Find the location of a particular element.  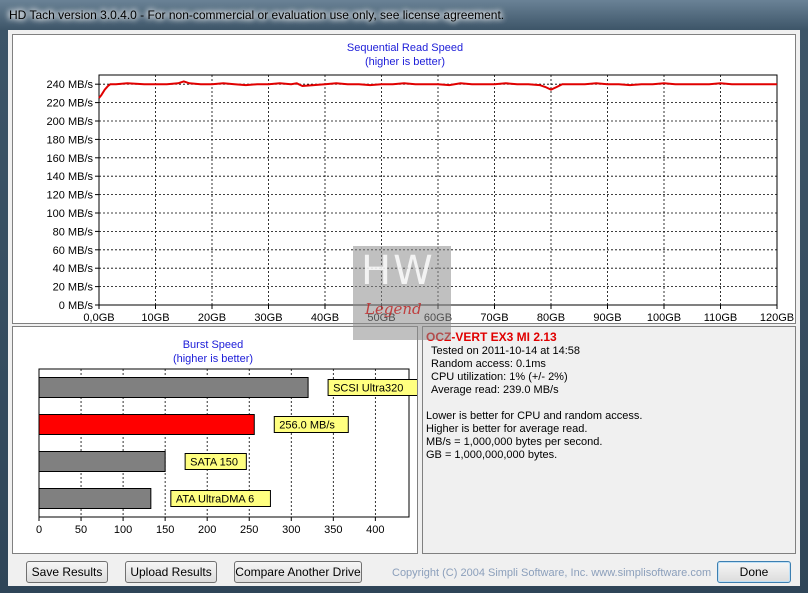

note-gb: GB = 1,000,000,000 bytes. is located at coordinates (492, 455).